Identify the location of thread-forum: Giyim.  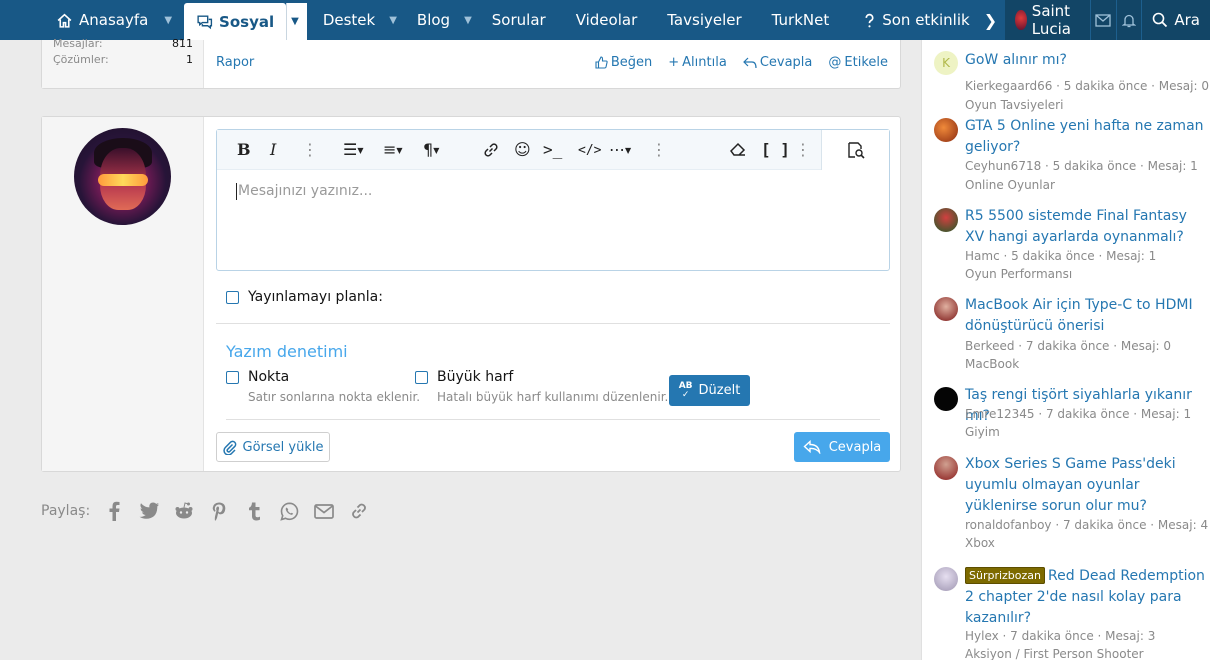
(982, 432).